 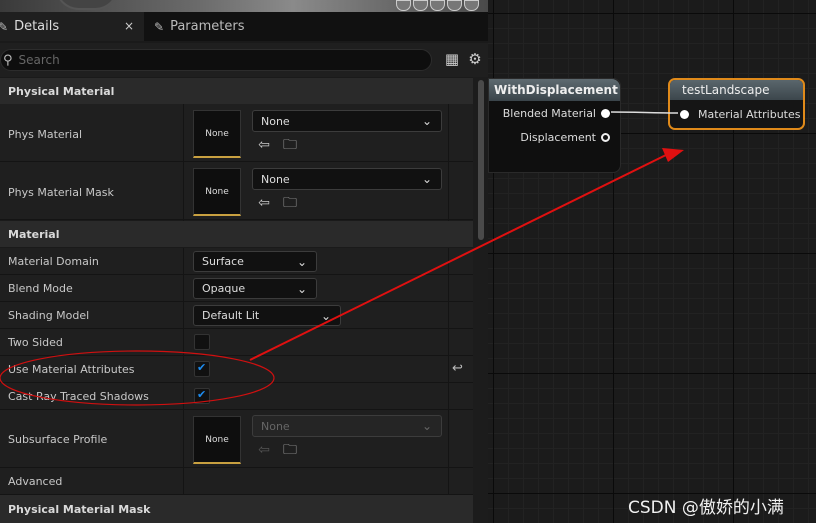 What do you see at coordinates (255, 261) in the screenshot?
I see `material-domain-select: Surface ⌄` at bounding box center [255, 261].